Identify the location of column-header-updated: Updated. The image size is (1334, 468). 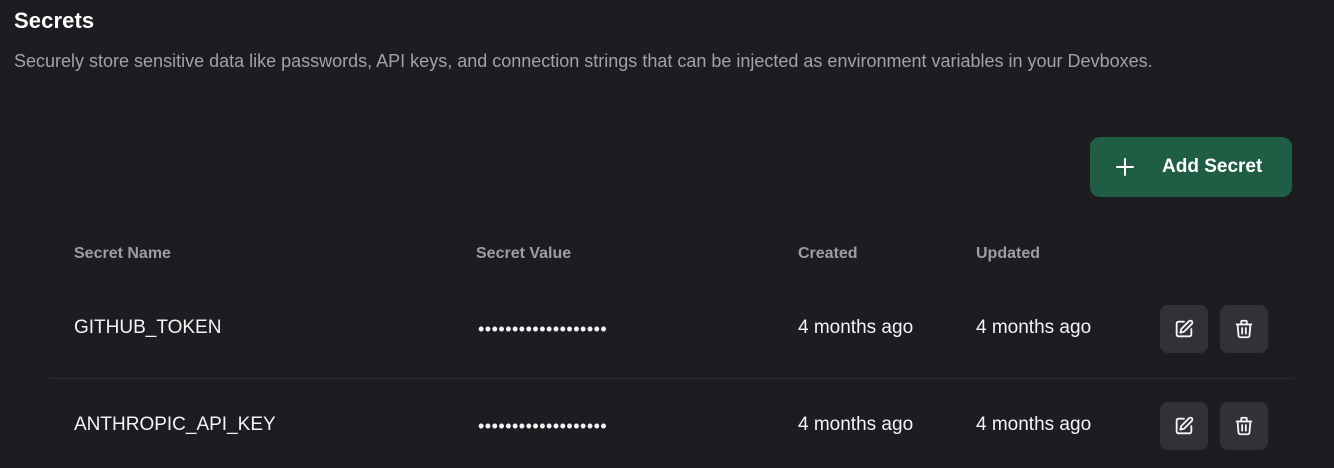
(1008, 253).